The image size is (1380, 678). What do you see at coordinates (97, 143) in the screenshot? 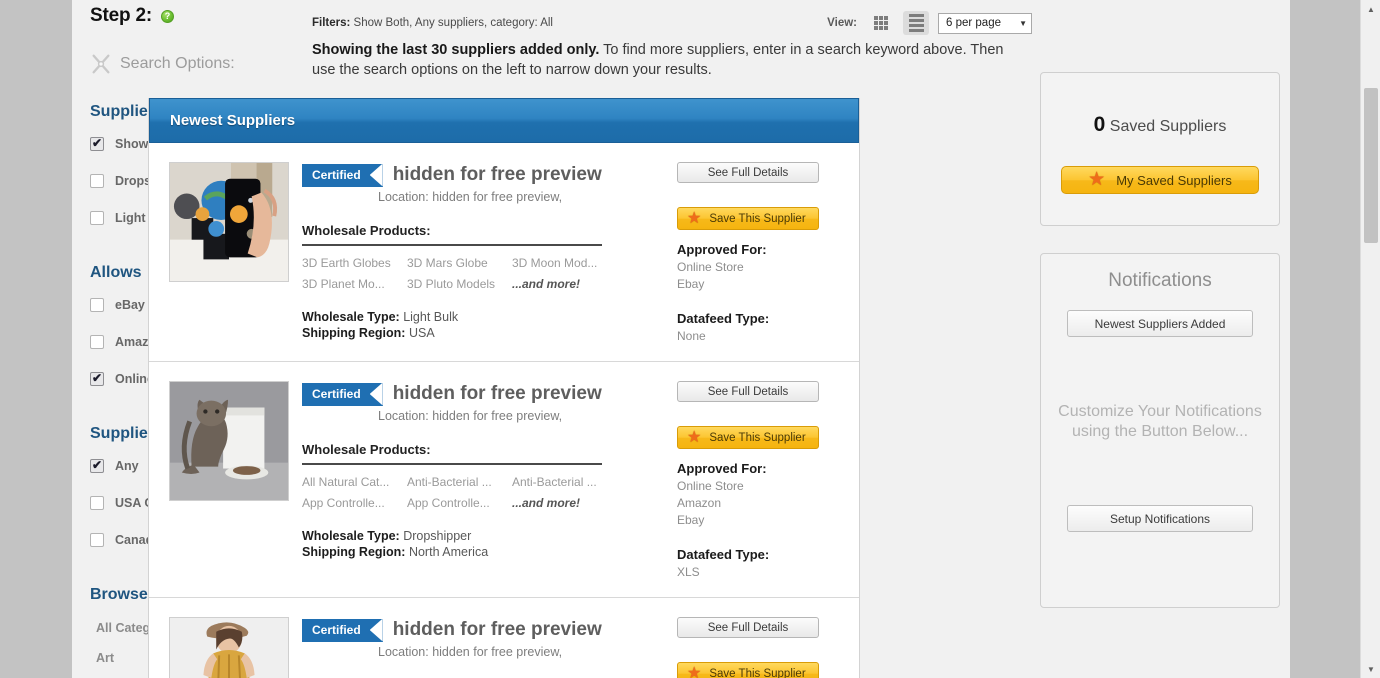
I see `checkbox-show-both` at bounding box center [97, 143].